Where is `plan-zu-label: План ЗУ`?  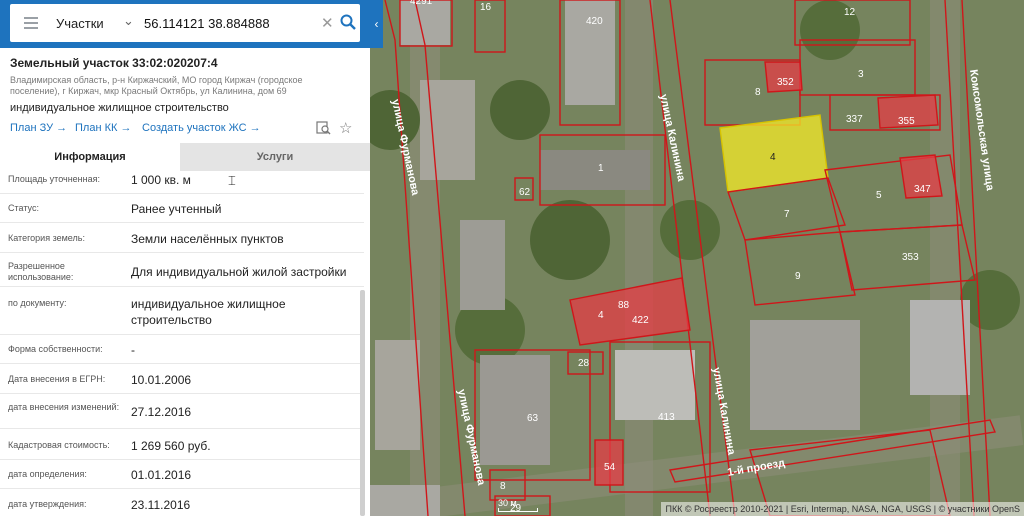 plan-zu-label: План ЗУ is located at coordinates (32, 128).